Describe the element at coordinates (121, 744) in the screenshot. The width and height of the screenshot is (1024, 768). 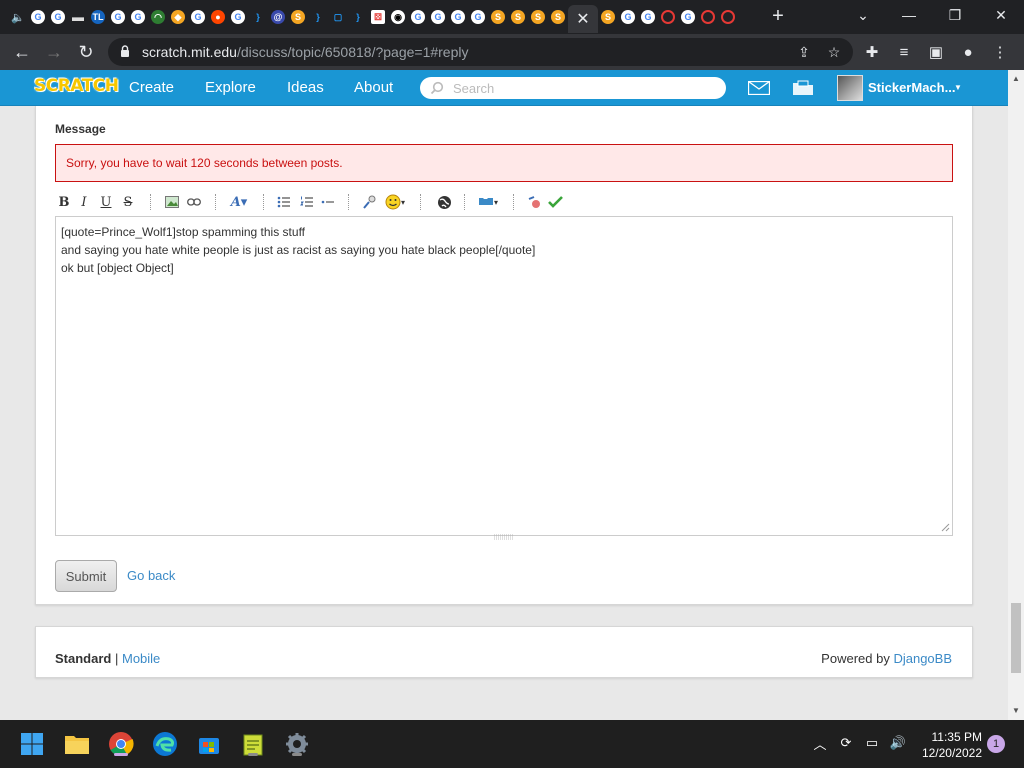
I see `chrome-taskbar-icon` at that location.